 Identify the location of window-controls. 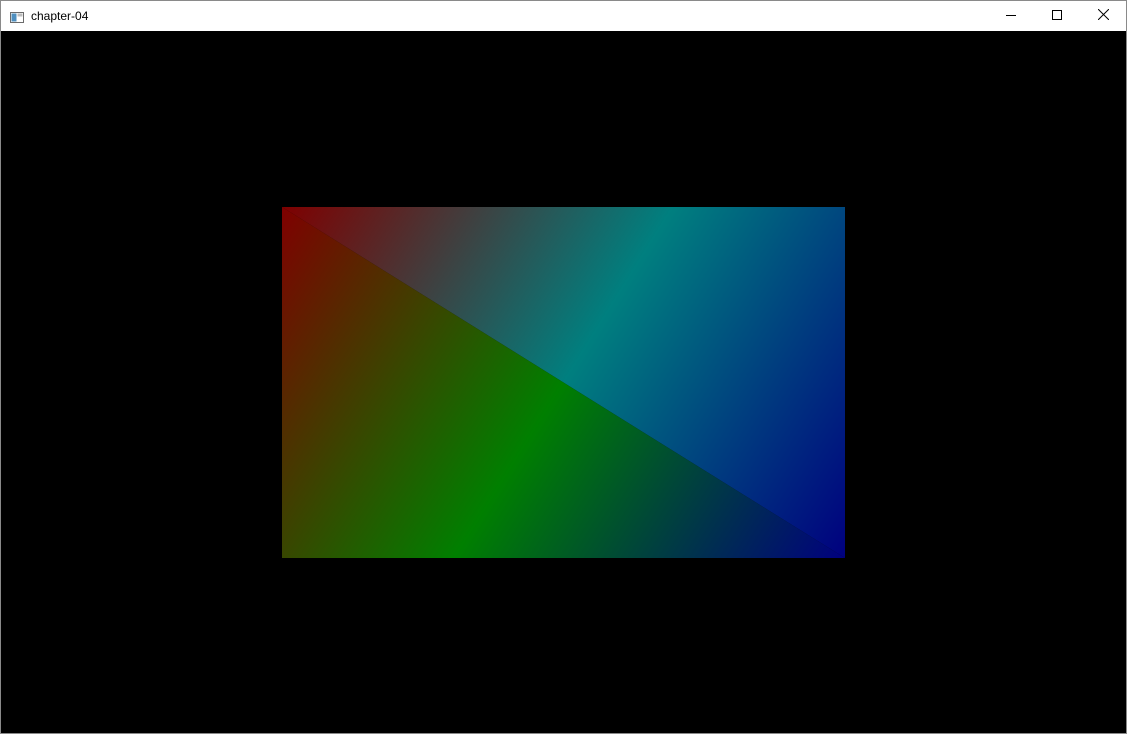
(1057, 16).